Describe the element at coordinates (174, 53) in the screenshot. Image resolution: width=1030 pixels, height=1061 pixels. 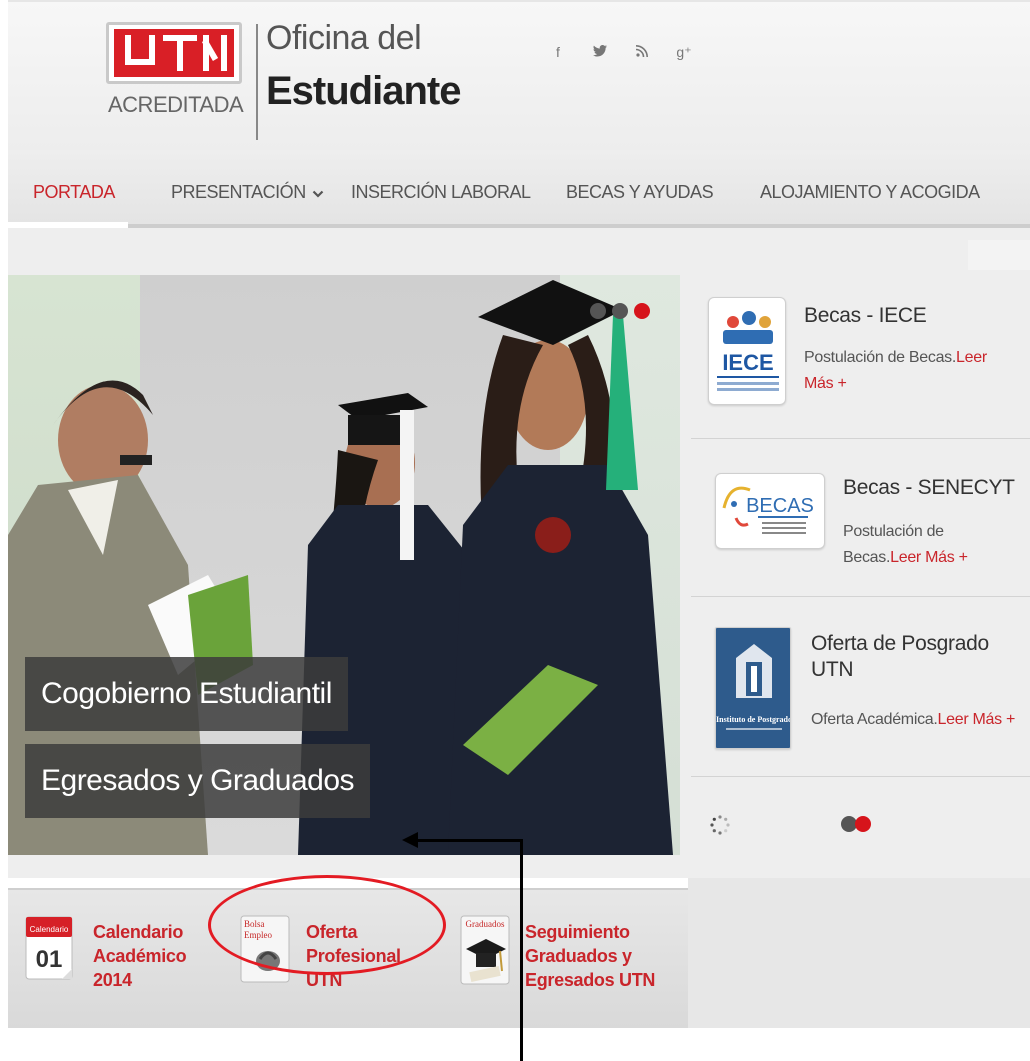
I see `utn-logo-mark` at that location.